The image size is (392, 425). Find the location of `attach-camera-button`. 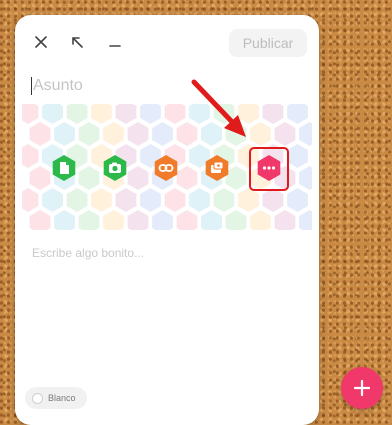

attach-camera-button is located at coordinates (115, 168).